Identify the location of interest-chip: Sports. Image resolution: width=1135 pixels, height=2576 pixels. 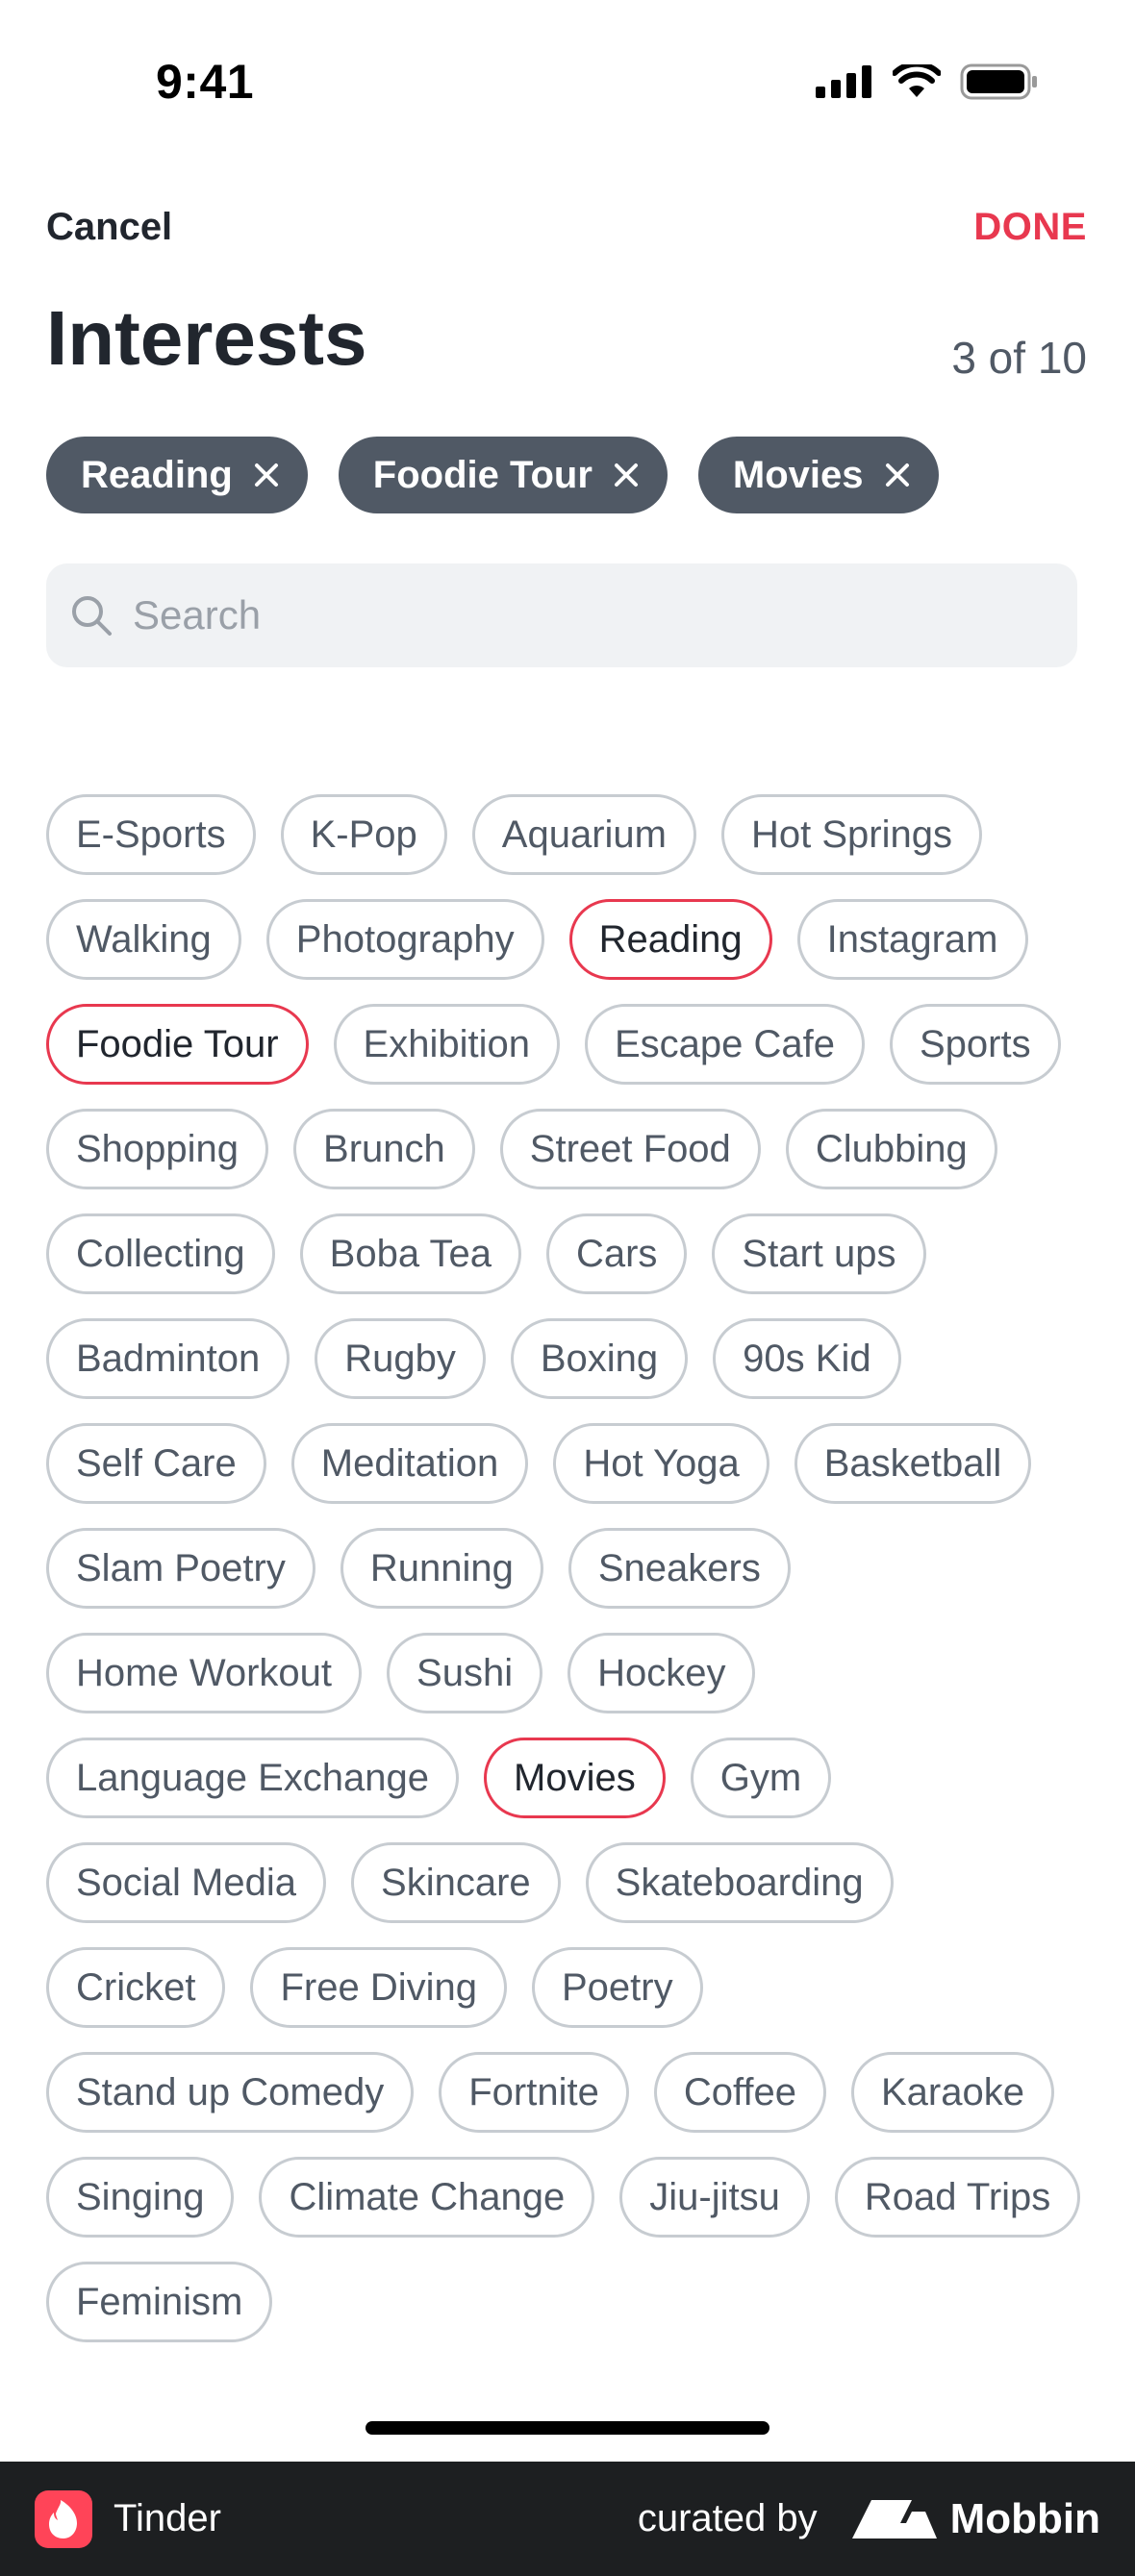
(975, 1044).